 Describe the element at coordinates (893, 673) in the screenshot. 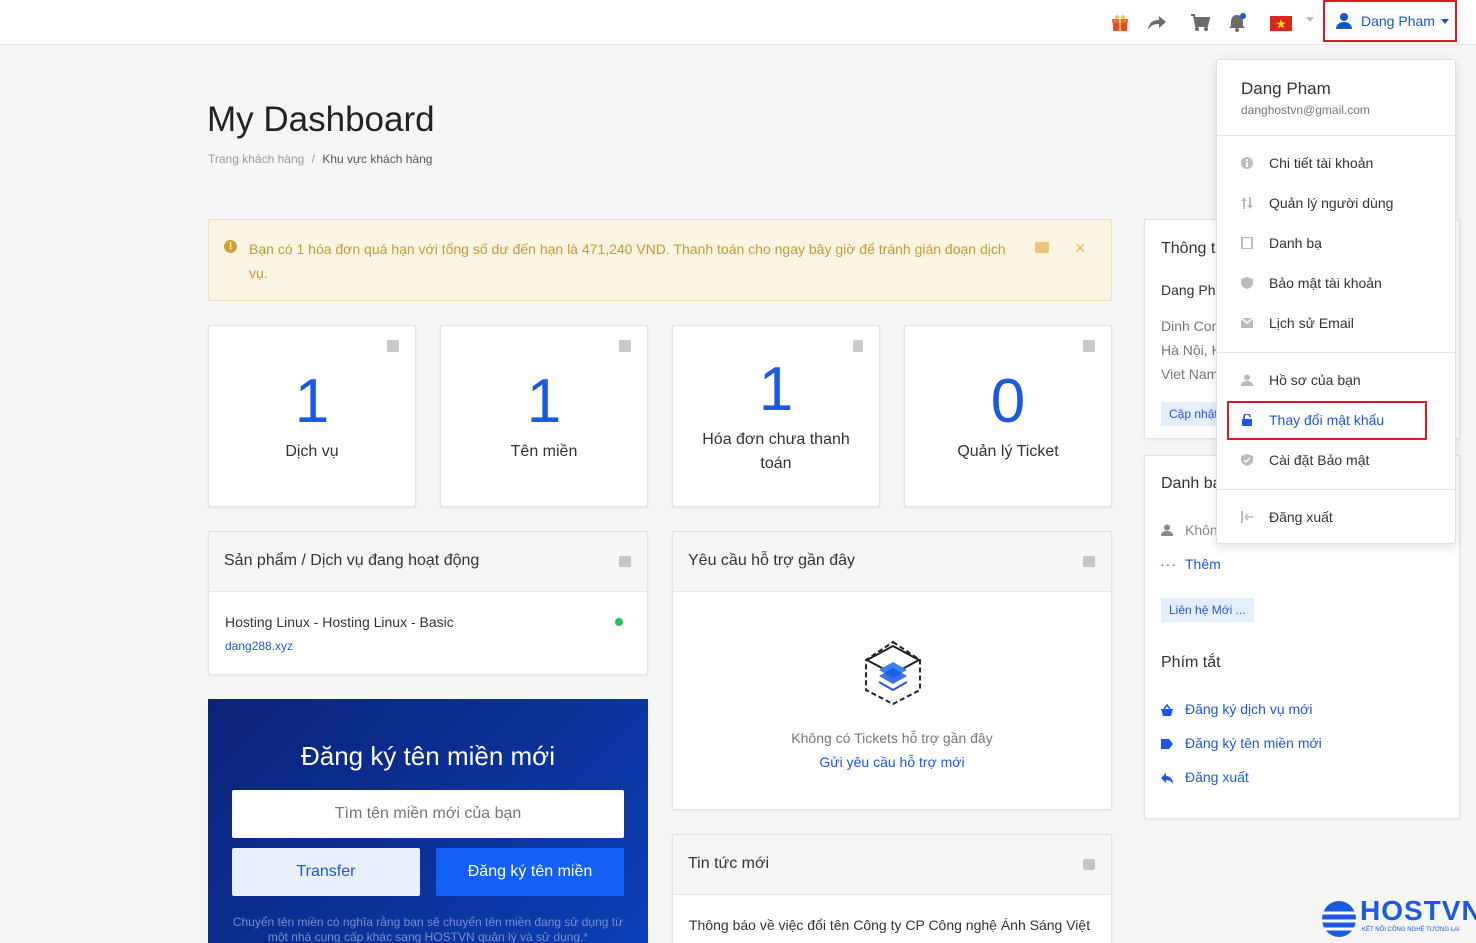

I see `empty-mailbox-icon` at that location.